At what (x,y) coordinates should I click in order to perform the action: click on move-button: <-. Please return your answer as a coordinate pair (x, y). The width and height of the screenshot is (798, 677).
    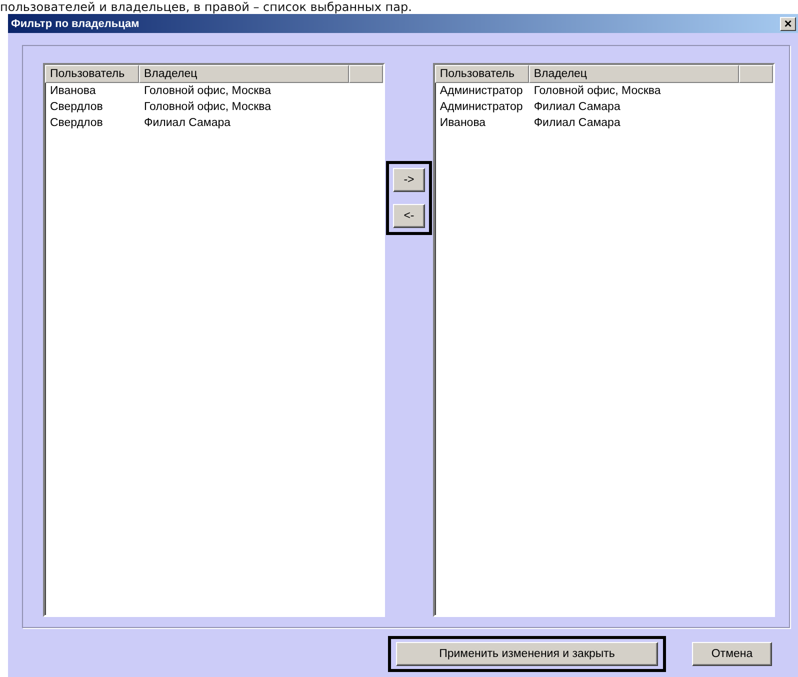
    Looking at the image, I should click on (409, 216).